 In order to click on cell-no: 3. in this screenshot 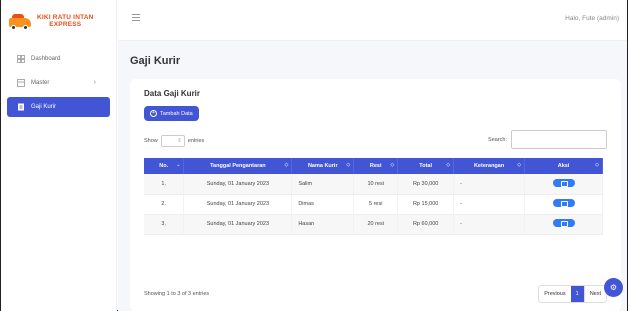, I will do `click(164, 224)`.